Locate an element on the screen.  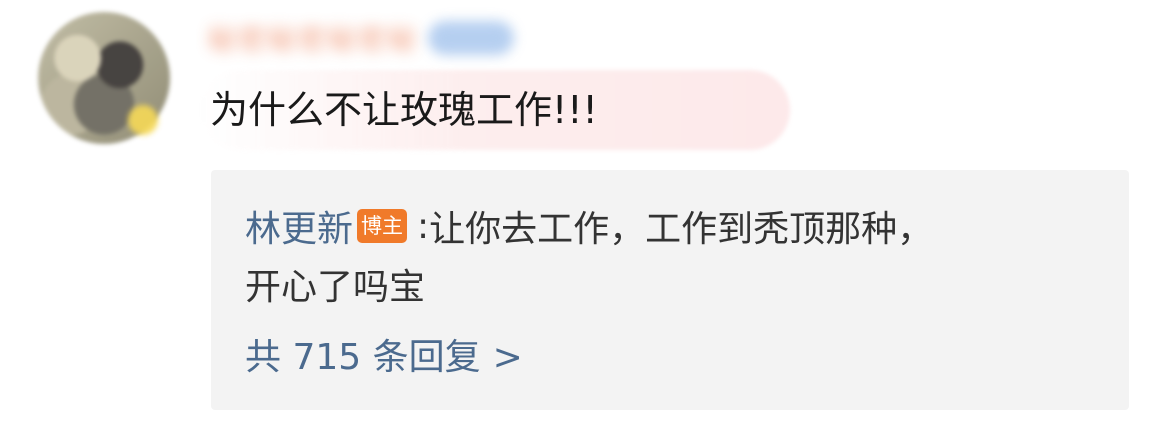
reply-text-line1: 让你去工作，工作到秃顶那种， is located at coordinates (681, 229).